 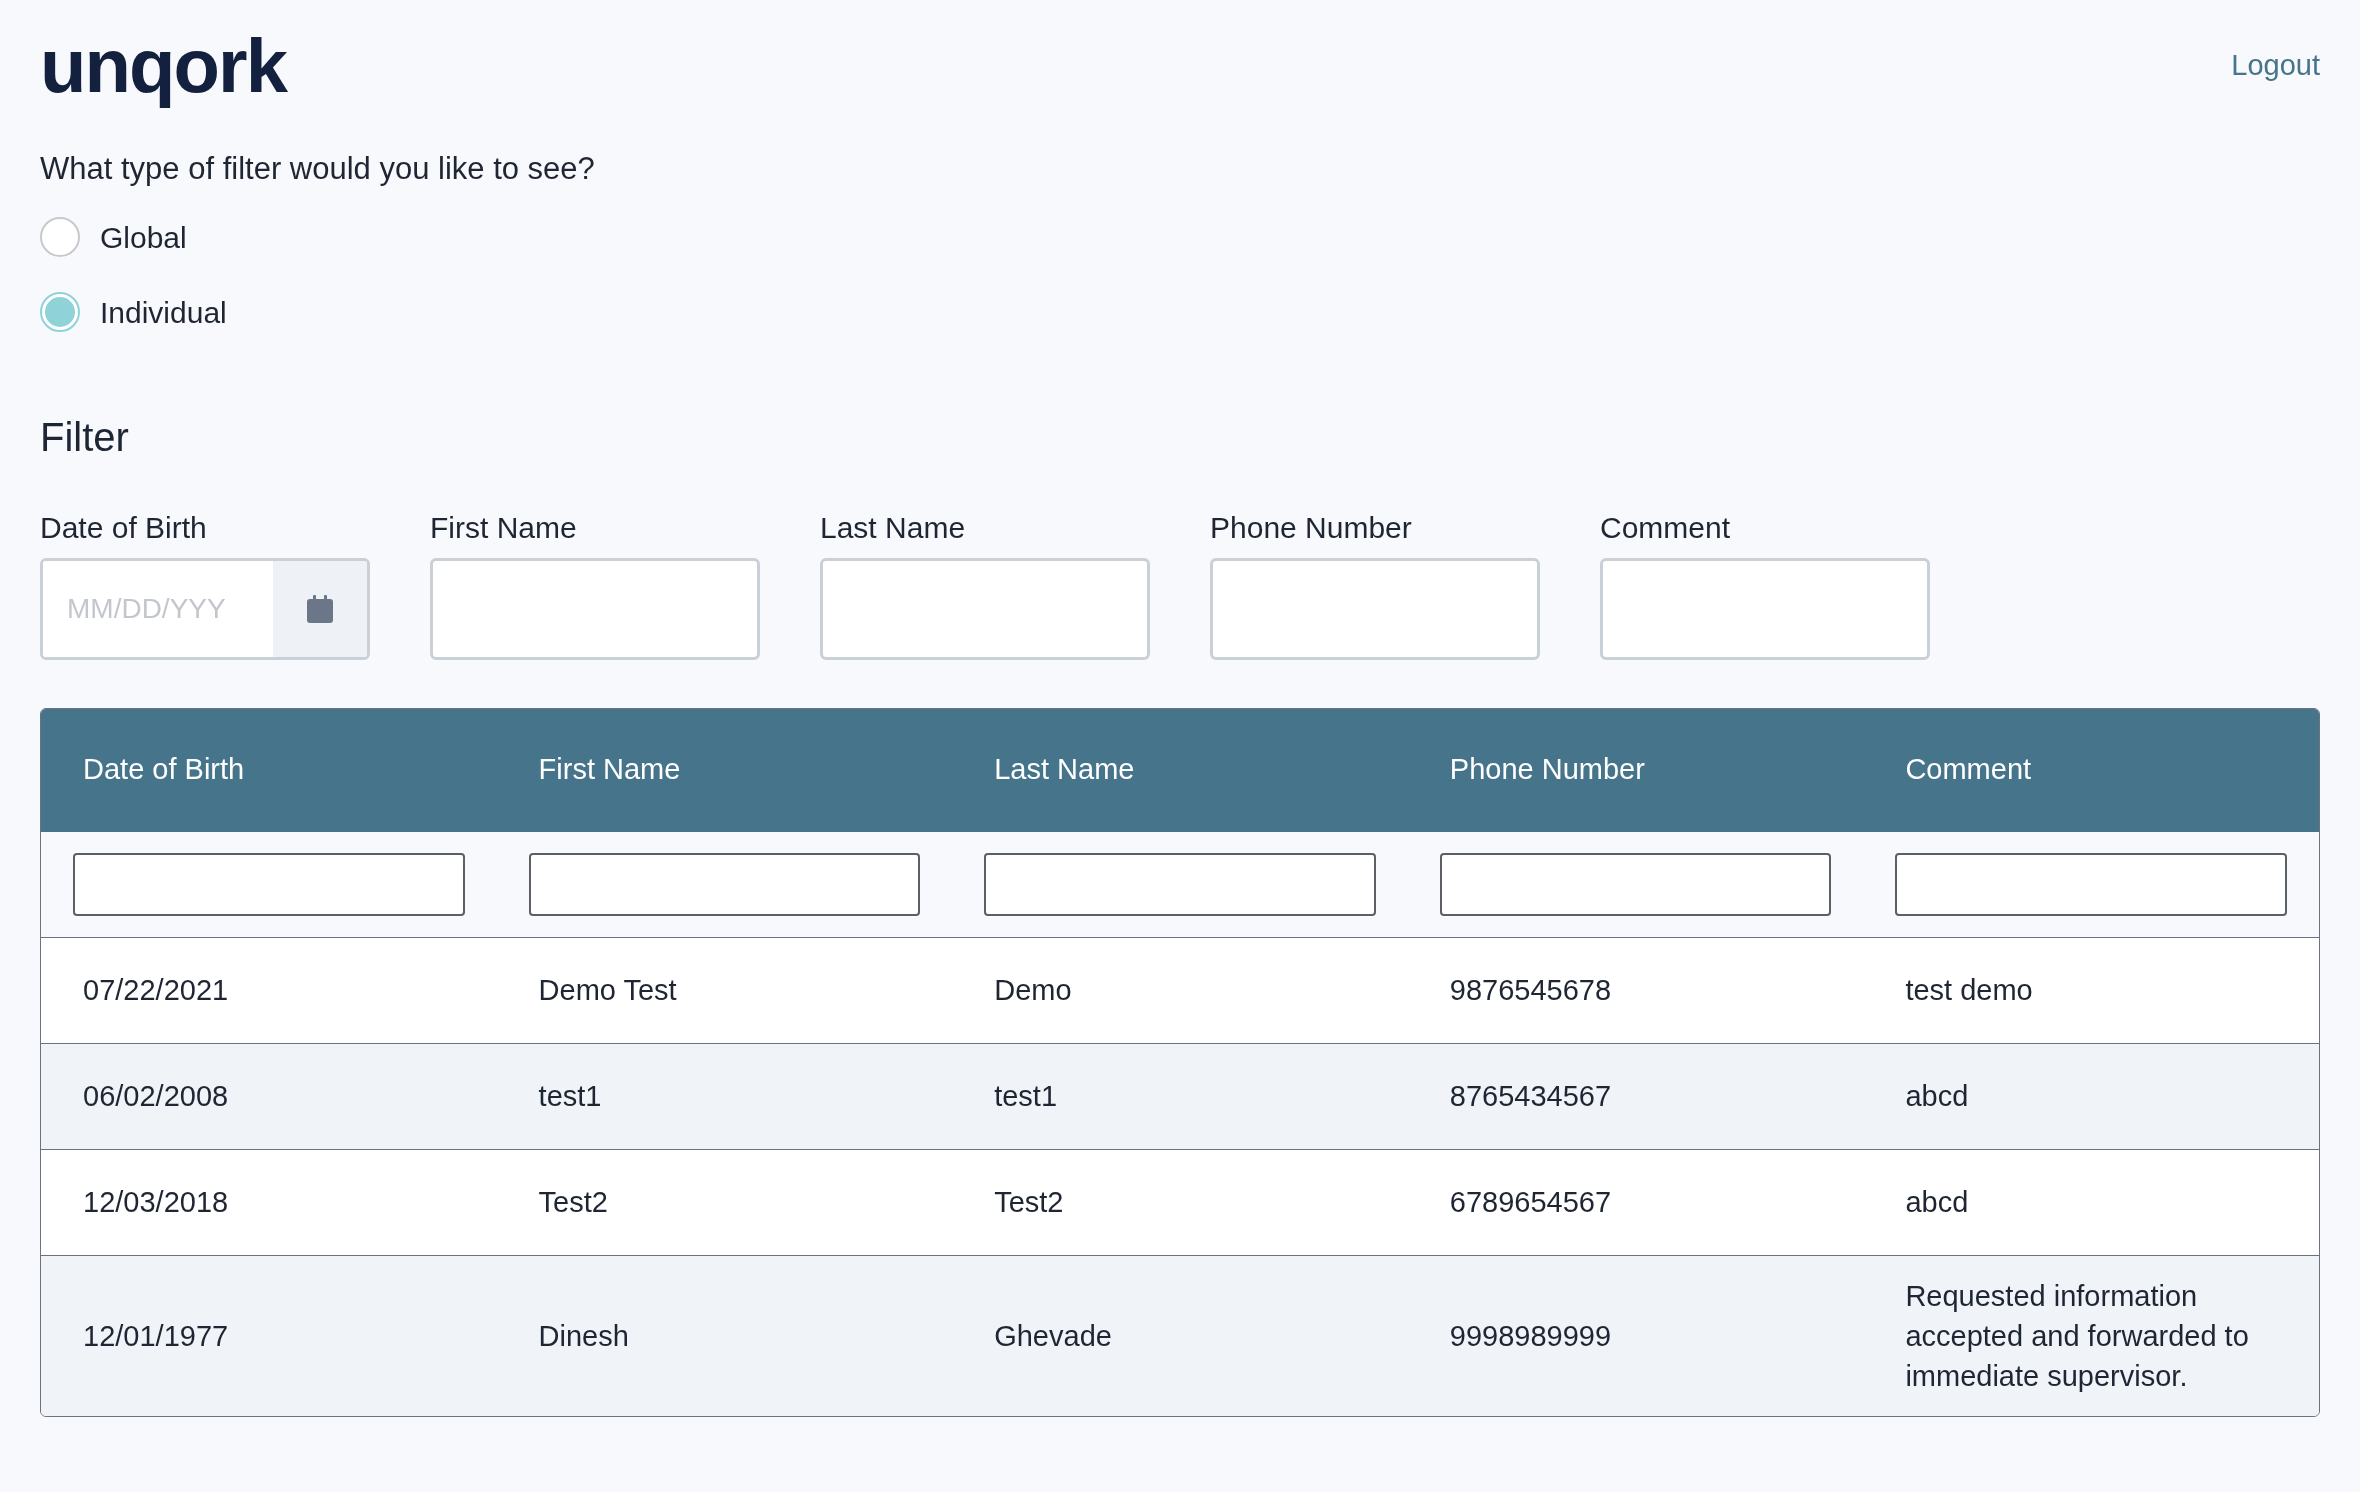 I want to click on column-header: Last Name, so click(x=1180, y=770).